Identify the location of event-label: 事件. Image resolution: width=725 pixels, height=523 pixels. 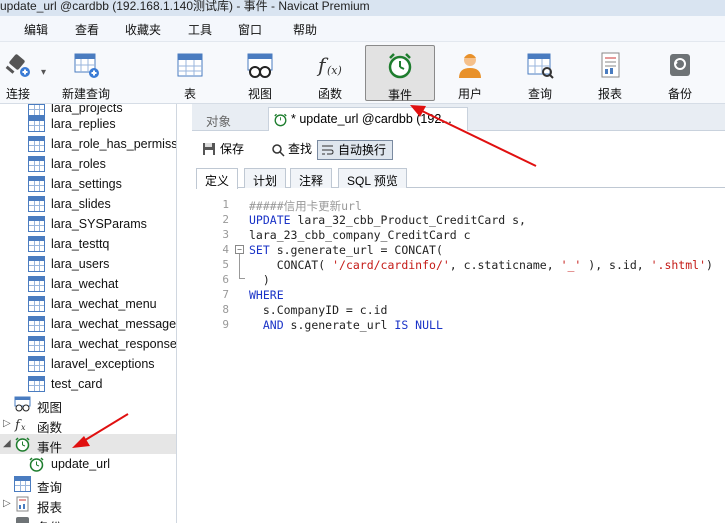
(399, 95).